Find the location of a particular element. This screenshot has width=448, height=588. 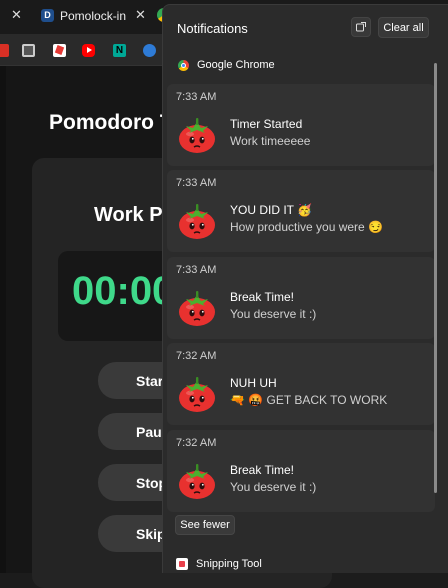

notification-body: Work timeeeee is located at coordinates (270, 141).